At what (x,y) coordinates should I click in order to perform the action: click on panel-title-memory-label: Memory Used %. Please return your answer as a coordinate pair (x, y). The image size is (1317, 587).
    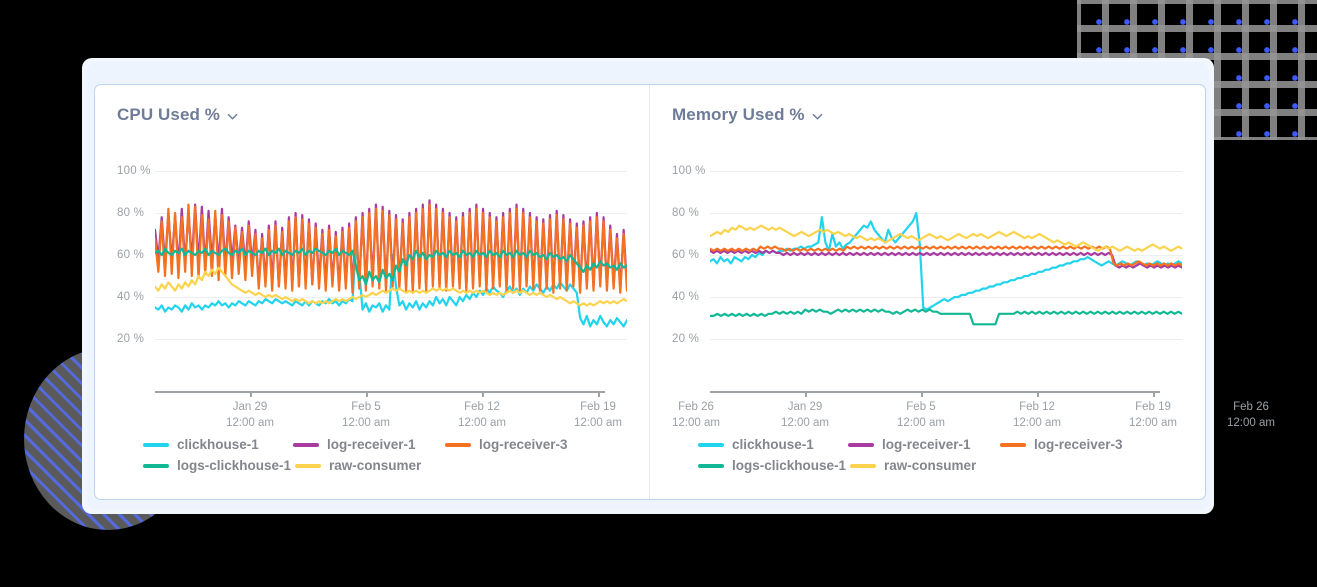
    Looking at the image, I should click on (738, 114).